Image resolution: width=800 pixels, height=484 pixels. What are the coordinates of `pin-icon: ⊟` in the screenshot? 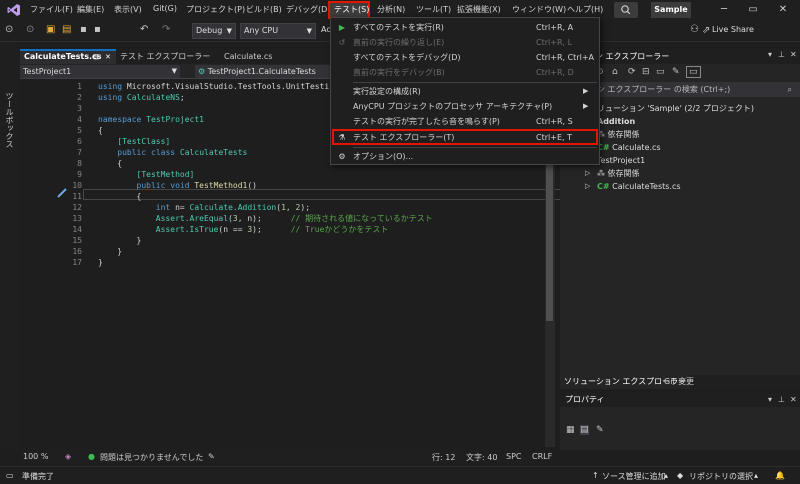 It's located at (96, 57).